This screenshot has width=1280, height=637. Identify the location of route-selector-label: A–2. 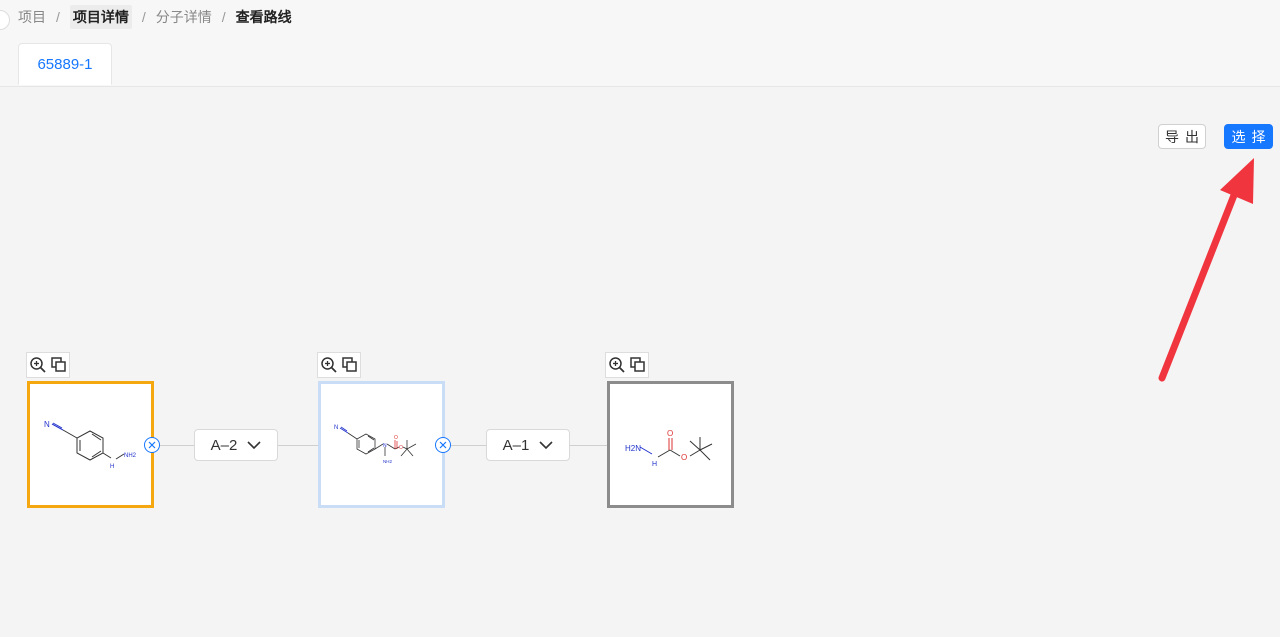
(224, 445).